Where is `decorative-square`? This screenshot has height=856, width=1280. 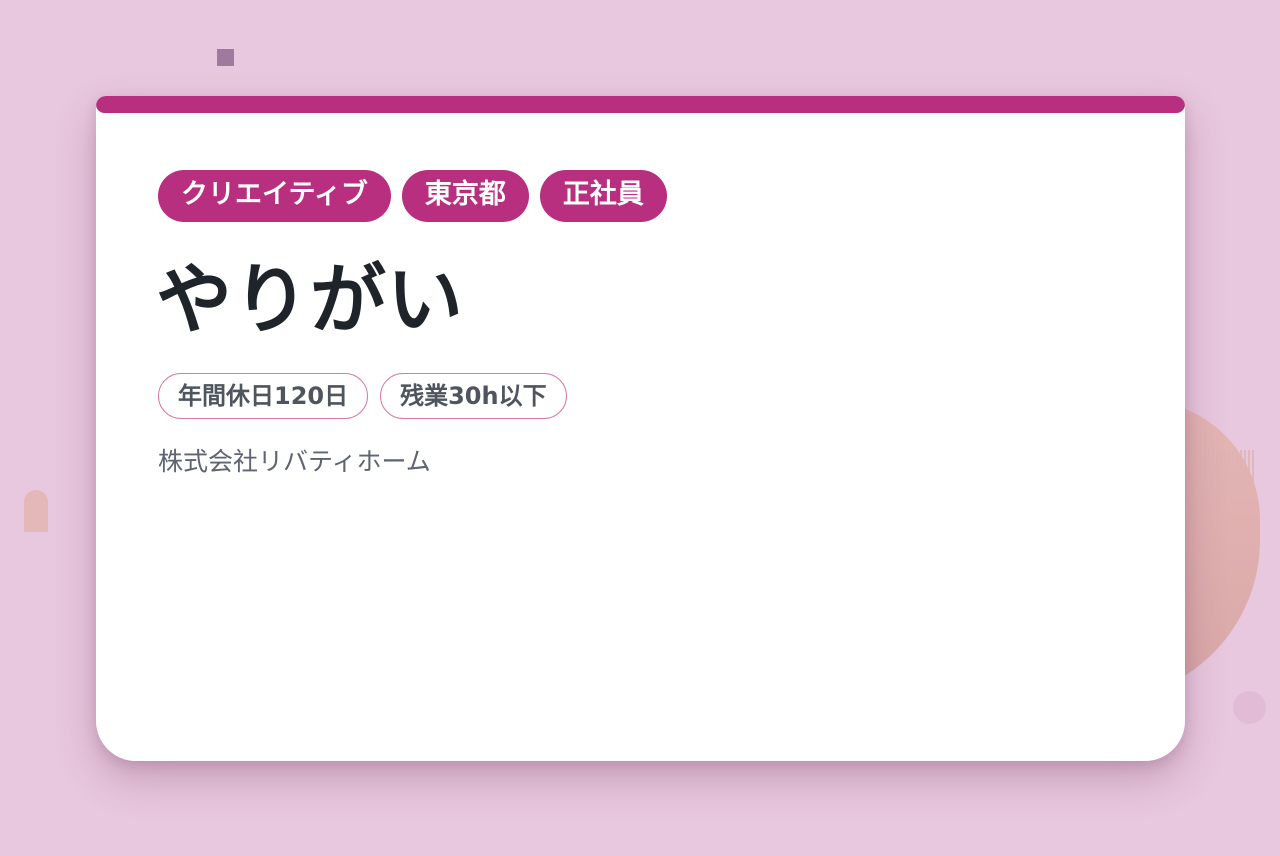 decorative-square is located at coordinates (225, 57).